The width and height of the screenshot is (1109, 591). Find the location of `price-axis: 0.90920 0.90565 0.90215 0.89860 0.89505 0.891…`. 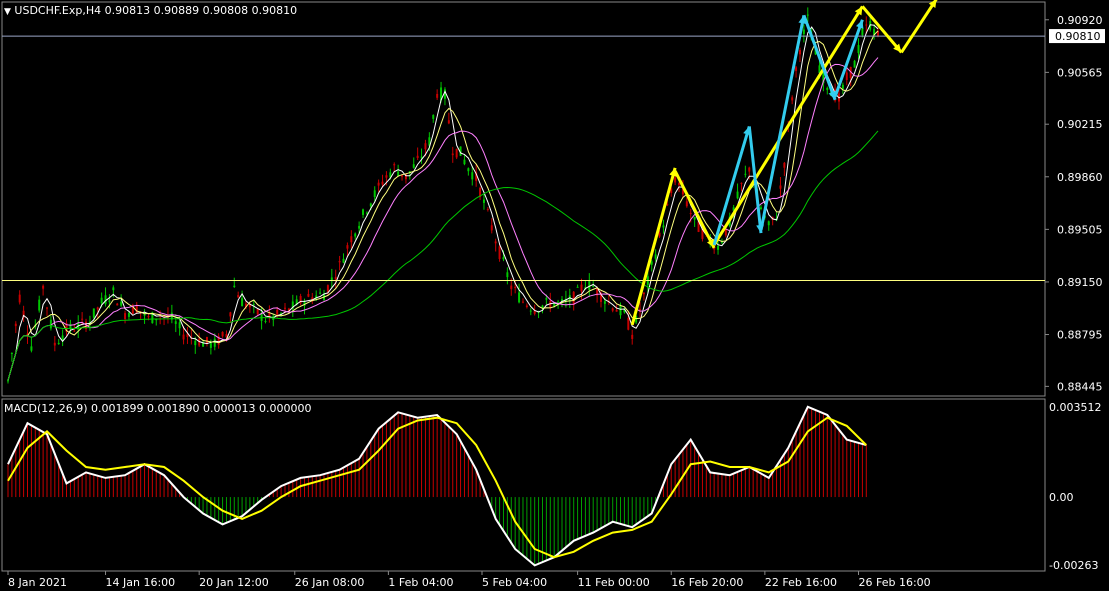

price-axis: 0.90920 0.90565 0.90215 0.89860 0.89505 0.891… is located at coordinates (1075, 293).